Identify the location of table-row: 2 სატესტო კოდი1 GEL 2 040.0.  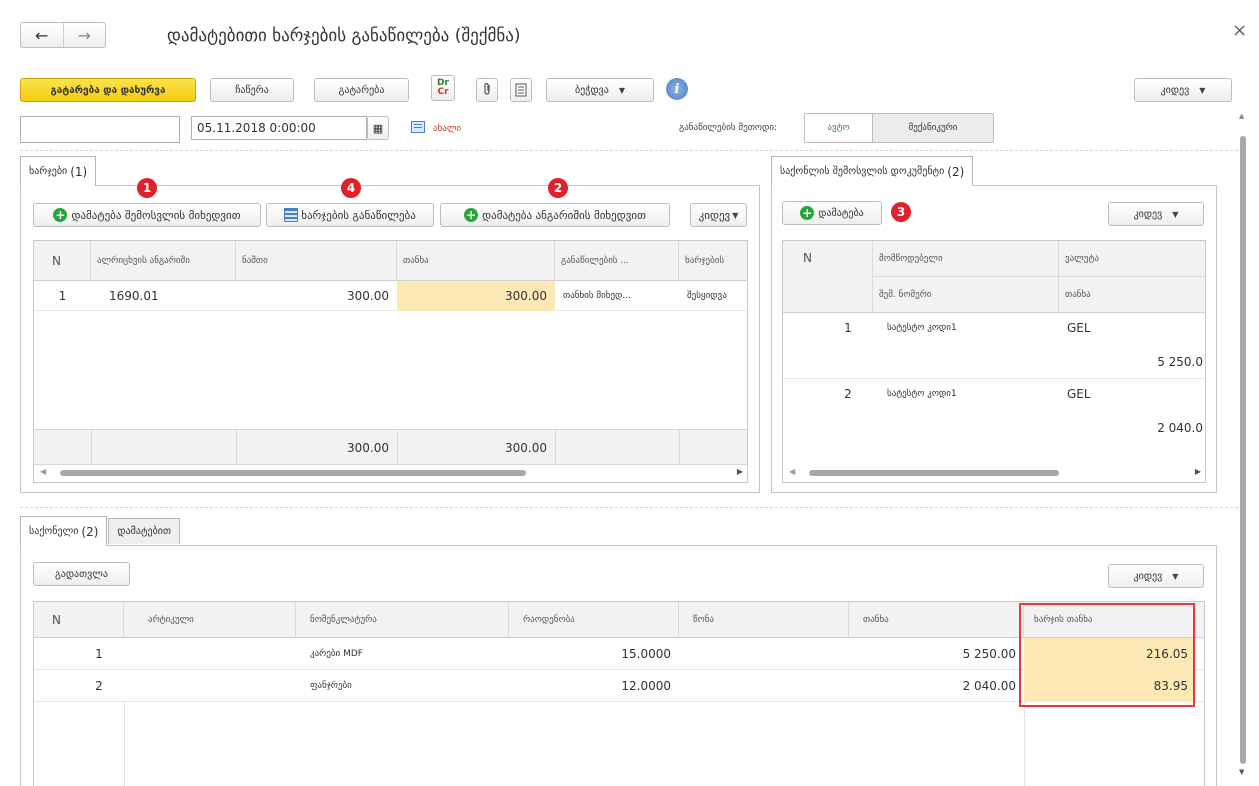
(994, 412).